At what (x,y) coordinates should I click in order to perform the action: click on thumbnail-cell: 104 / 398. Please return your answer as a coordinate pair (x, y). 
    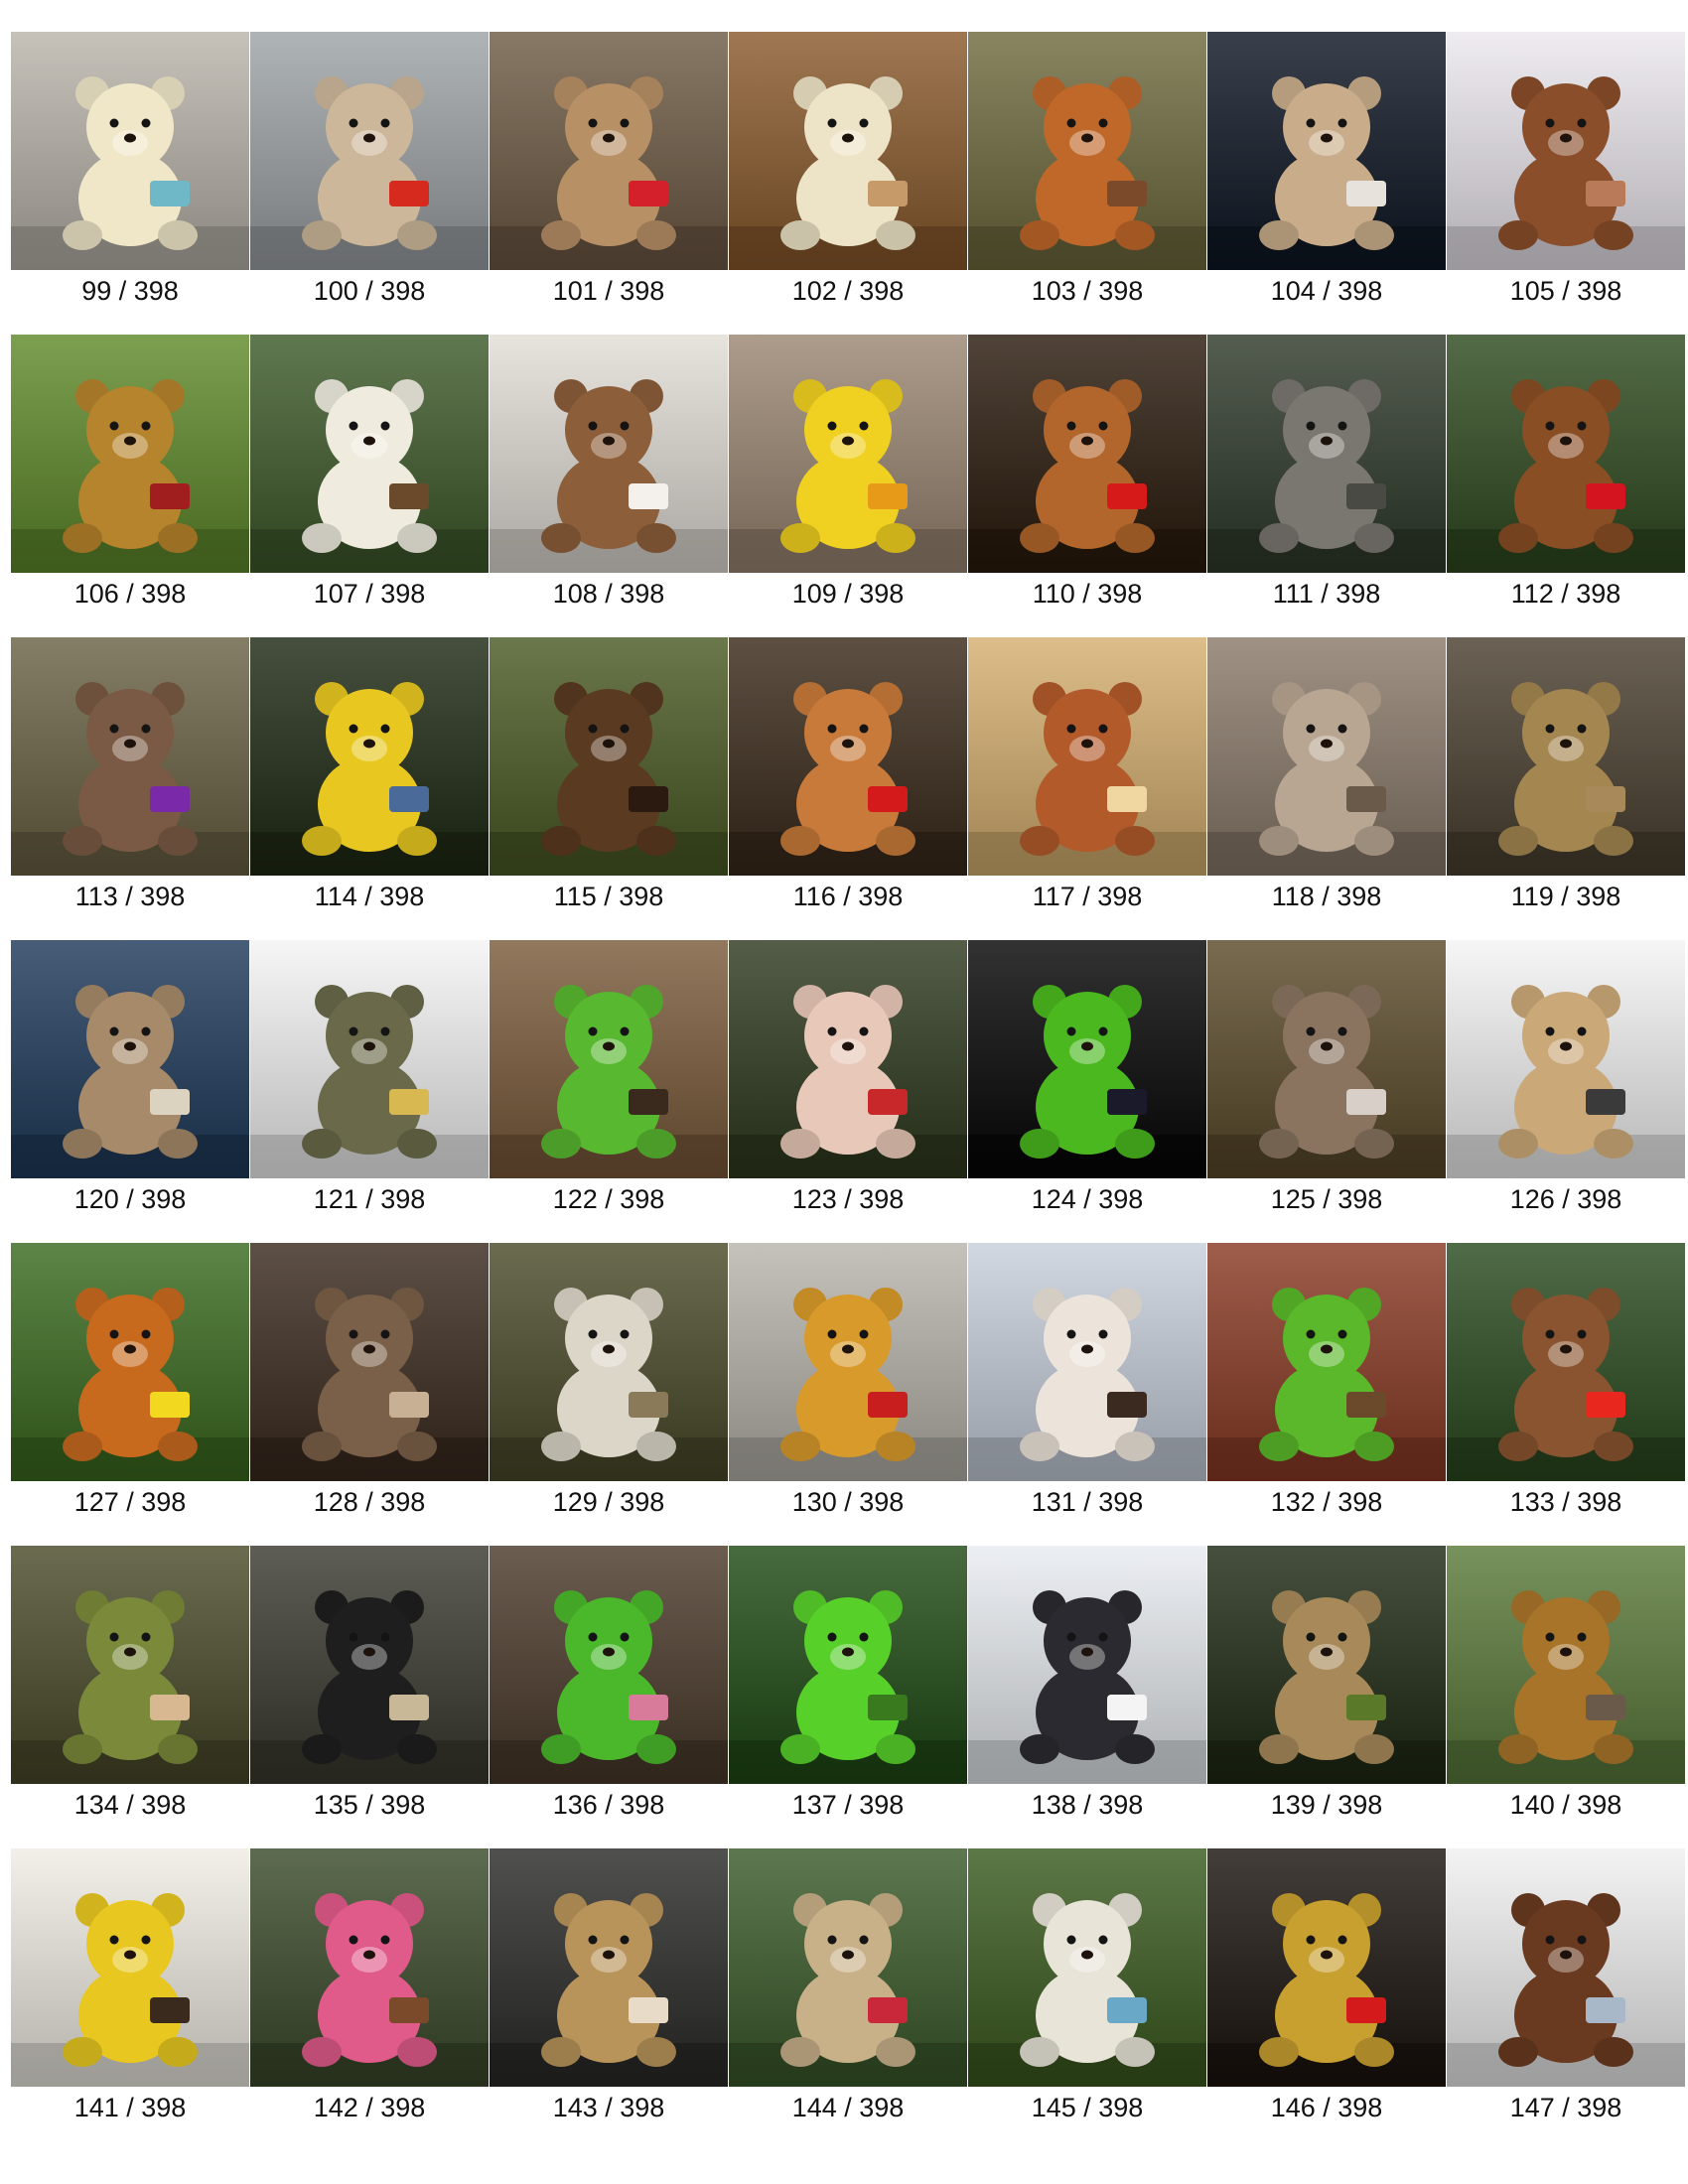
    Looking at the image, I should click on (1326, 183).